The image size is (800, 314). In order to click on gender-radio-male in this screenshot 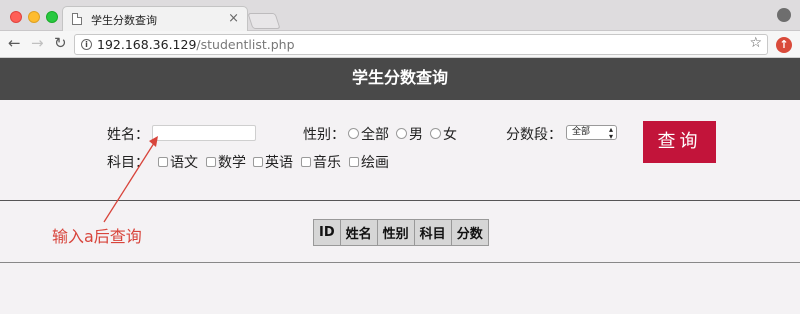, I will do `click(401, 133)`.